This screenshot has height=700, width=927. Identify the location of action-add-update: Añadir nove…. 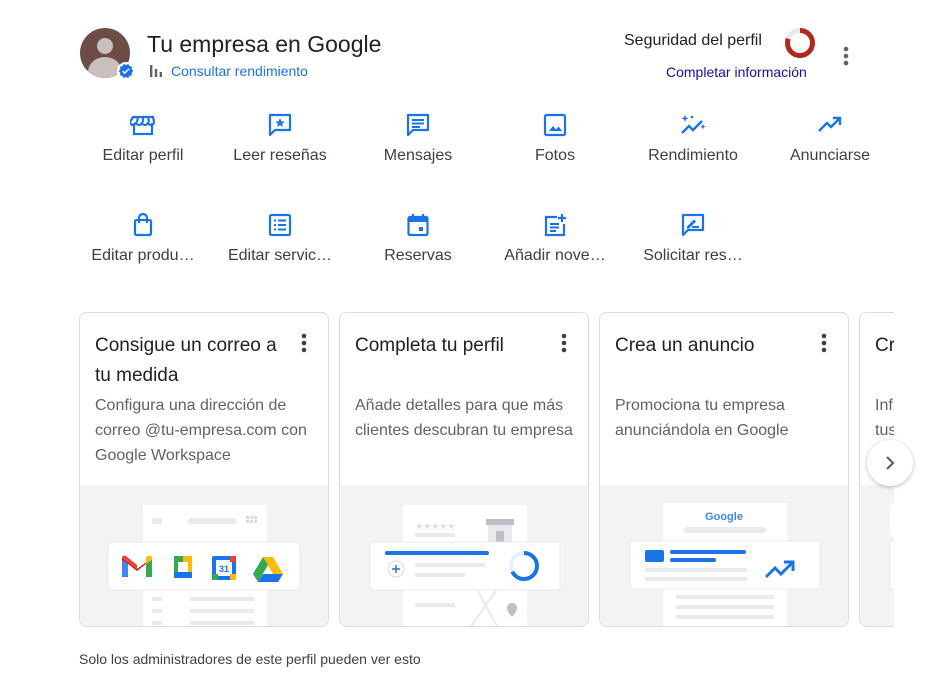
(555, 246).